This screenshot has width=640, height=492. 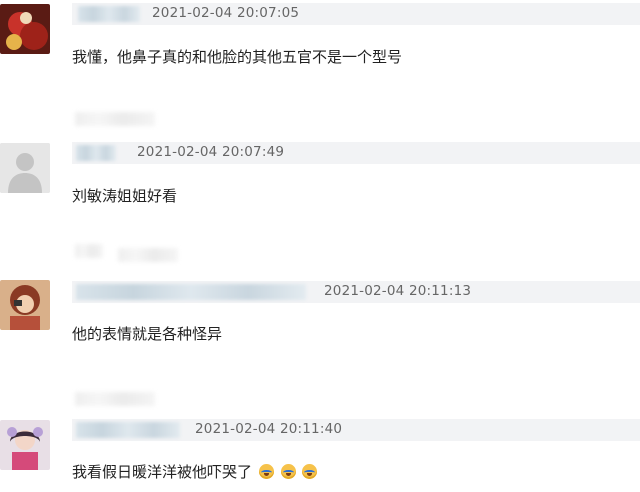 What do you see at coordinates (226, 13) in the screenshot?
I see `timestamp: 2021-02-04 20:07:05` at bounding box center [226, 13].